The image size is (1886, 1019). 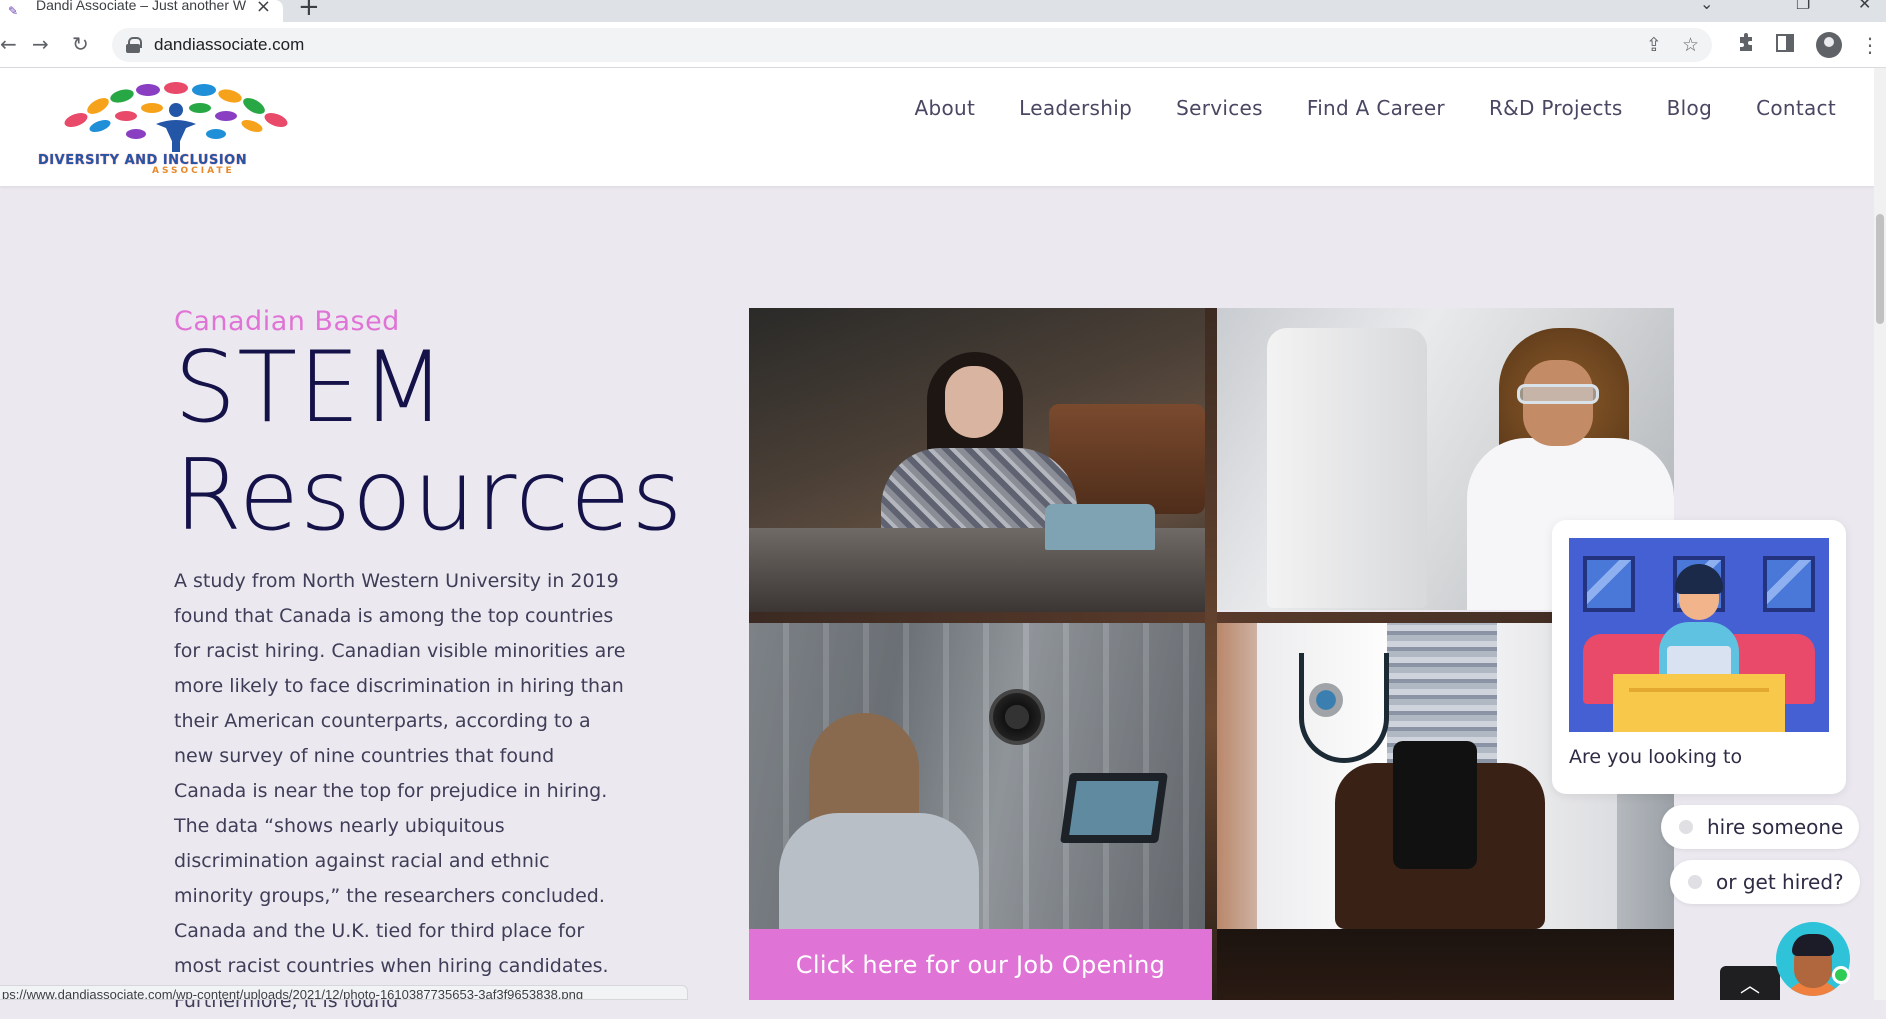 What do you see at coordinates (1017, 717) in the screenshot?
I see `photo-speaker` at bounding box center [1017, 717].